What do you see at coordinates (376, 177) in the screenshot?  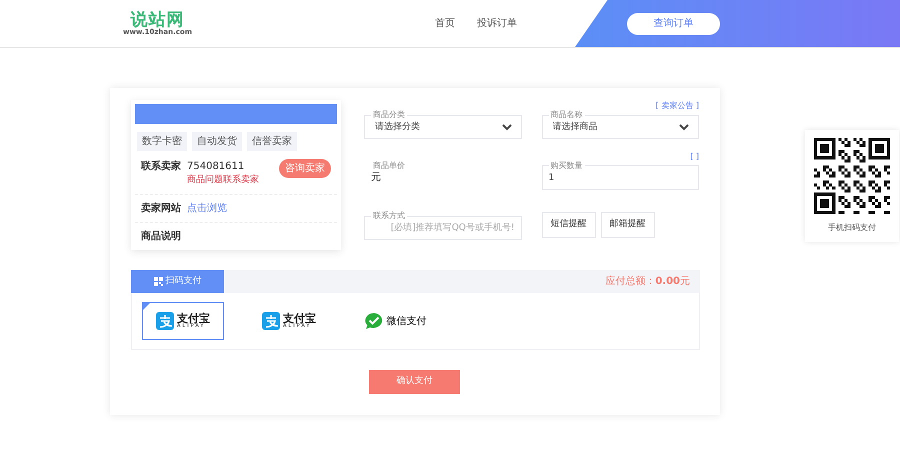 I see `price-value: 元` at bounding box center [376, 177].